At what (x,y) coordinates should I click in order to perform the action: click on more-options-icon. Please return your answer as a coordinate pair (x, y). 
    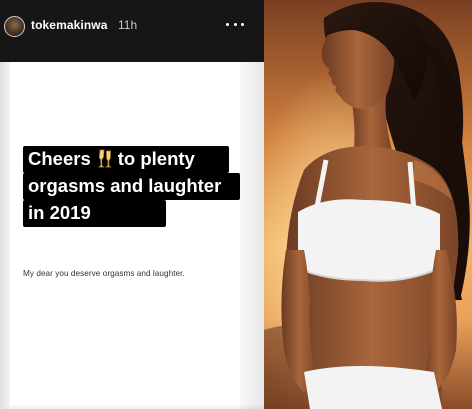
    Looking at the image, I should click on (235, 24).